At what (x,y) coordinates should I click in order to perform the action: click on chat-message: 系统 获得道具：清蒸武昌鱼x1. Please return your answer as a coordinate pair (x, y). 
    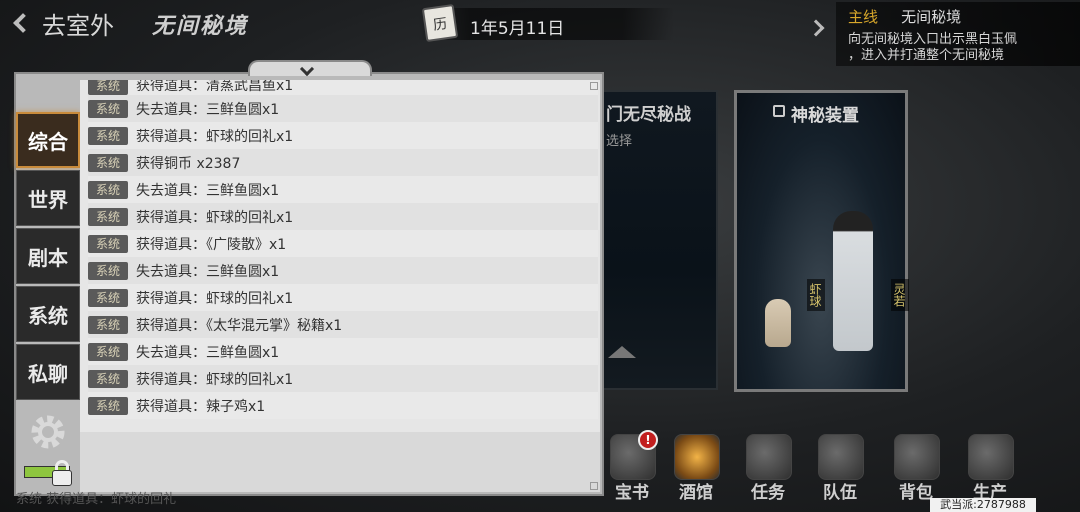
    Looking at the image, I should click on (343, 87).